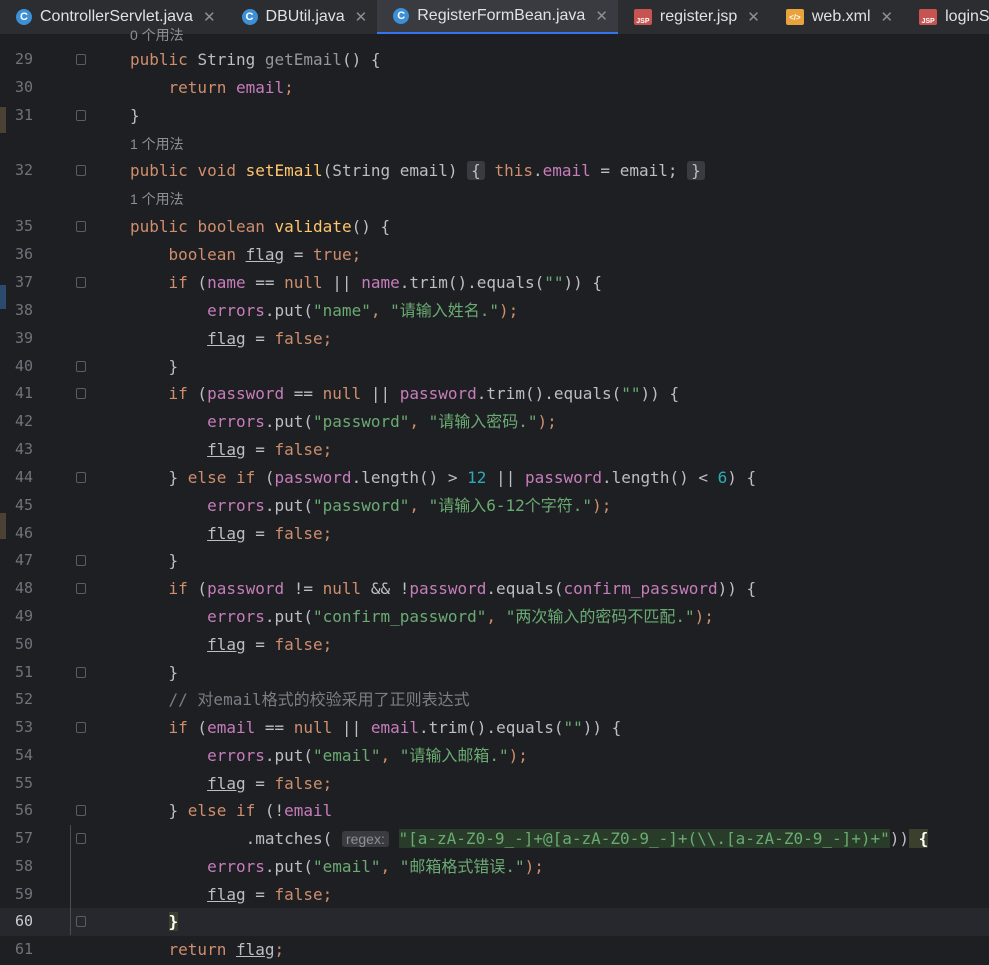 This screenshot has width=989, height=965. I want to click on code-line: 58 errors.put("email", "邮箱格式错误.");, so click(494, 867).